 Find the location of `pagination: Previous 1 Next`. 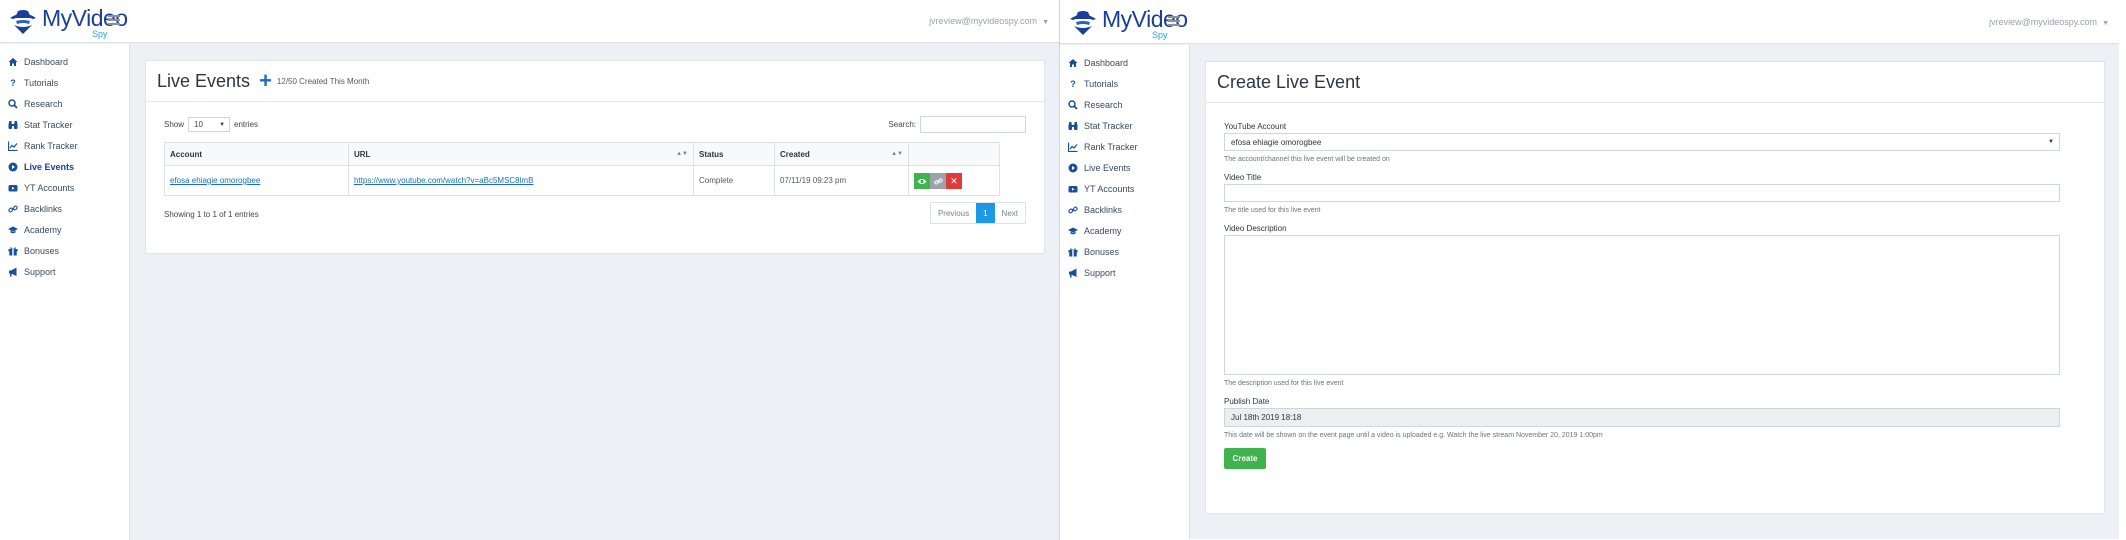

pagination: Previous 1 Next is located at coordinates (977, 213).